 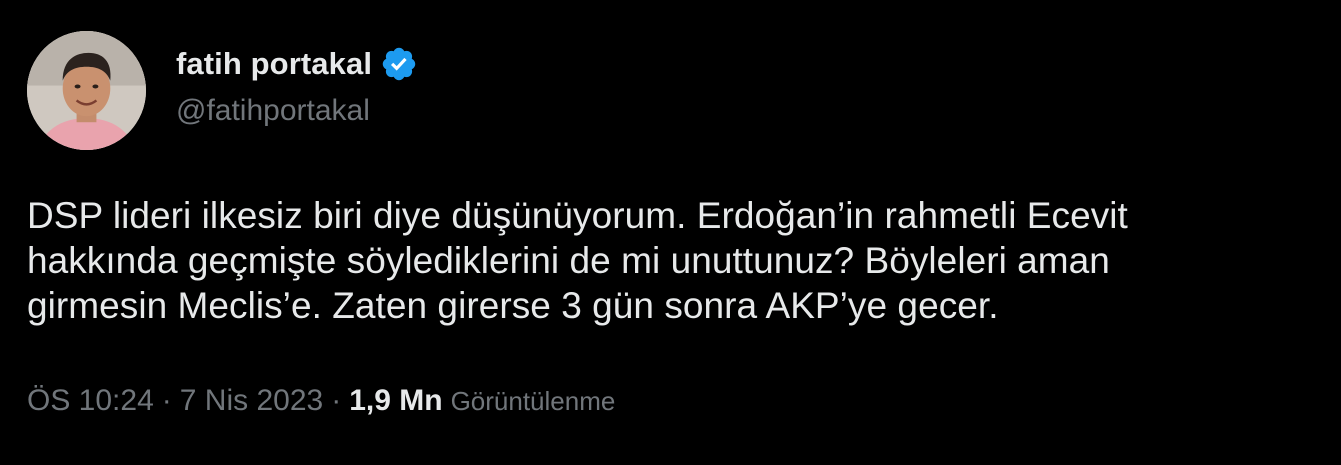 What do you see at coordinates (399, 64) in the screenshot?
I see `verified-badge-icon` at bounding box center [399, 64].